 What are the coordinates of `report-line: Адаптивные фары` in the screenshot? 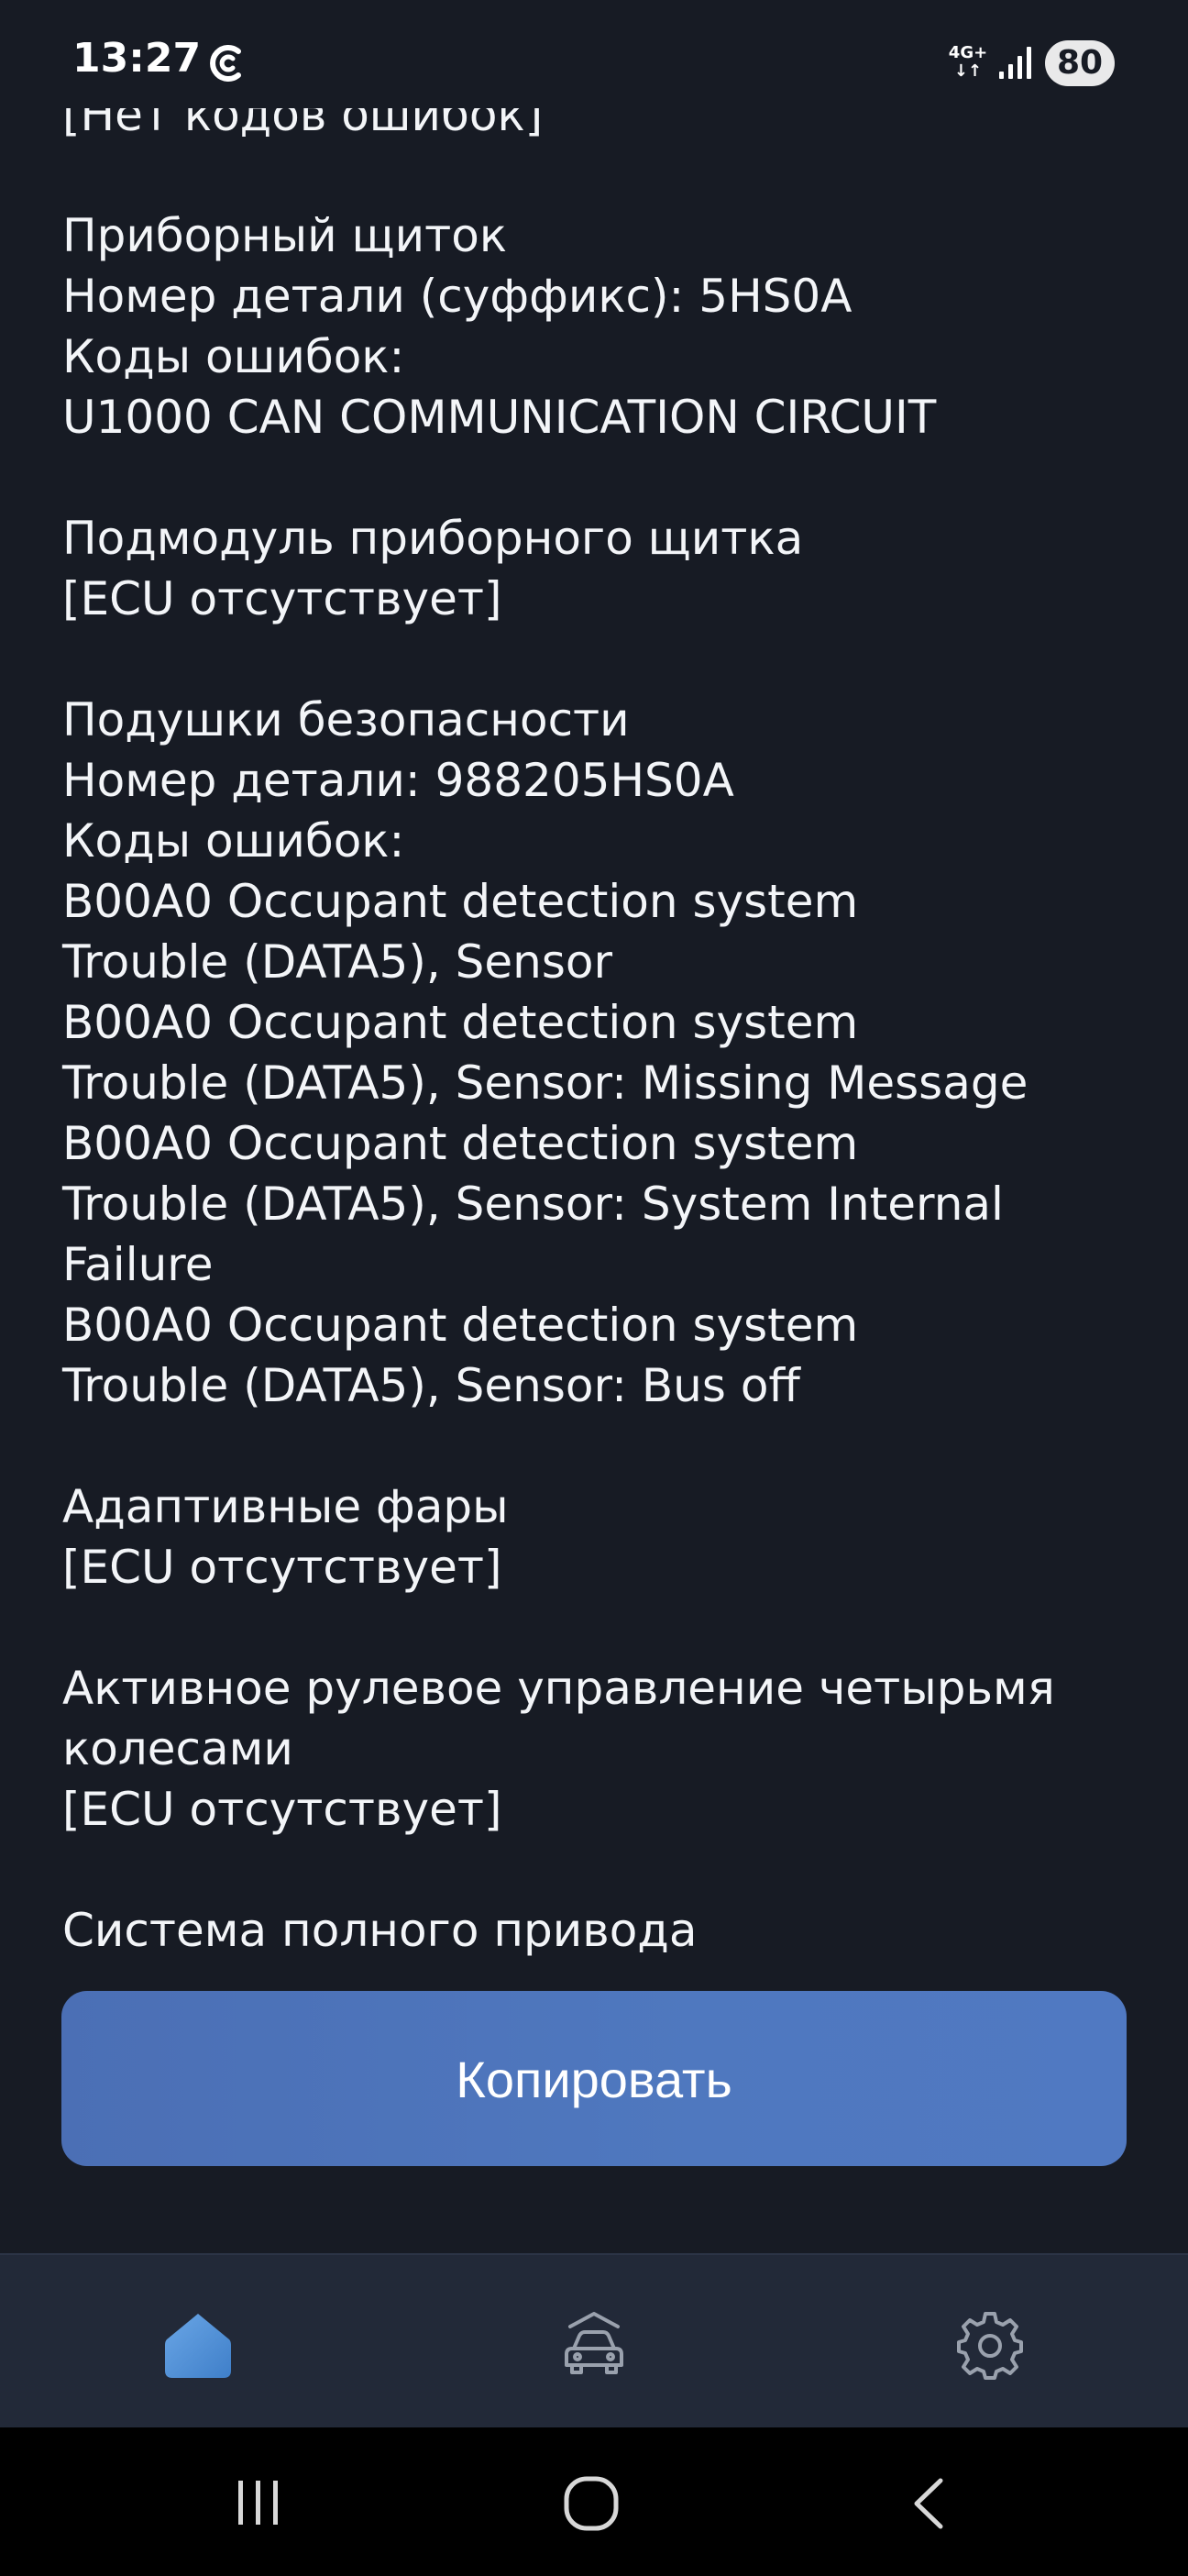 It's located at (285, 1506).